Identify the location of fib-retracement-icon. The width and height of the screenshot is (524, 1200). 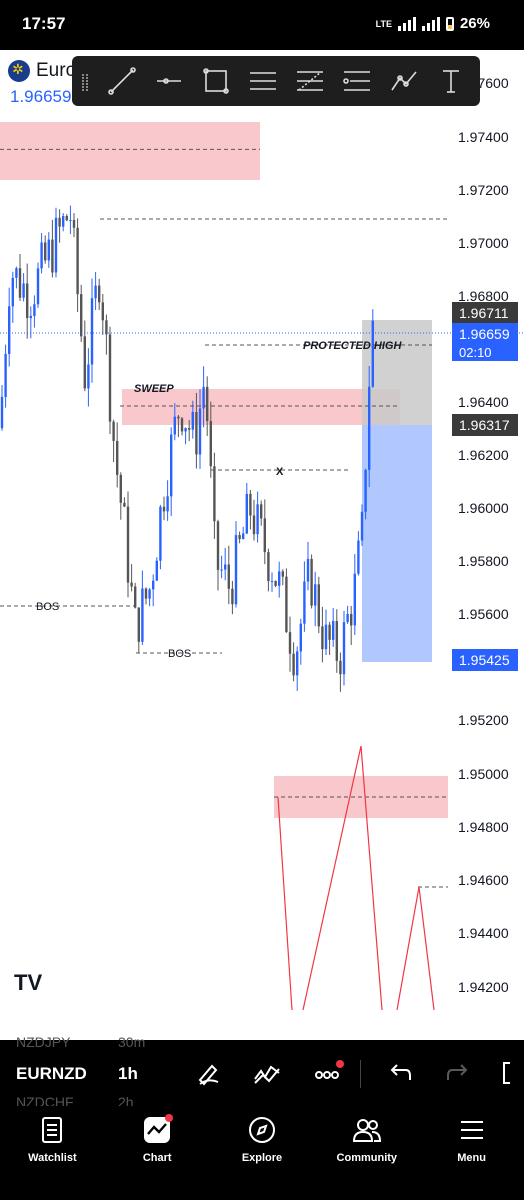
(309, 81).